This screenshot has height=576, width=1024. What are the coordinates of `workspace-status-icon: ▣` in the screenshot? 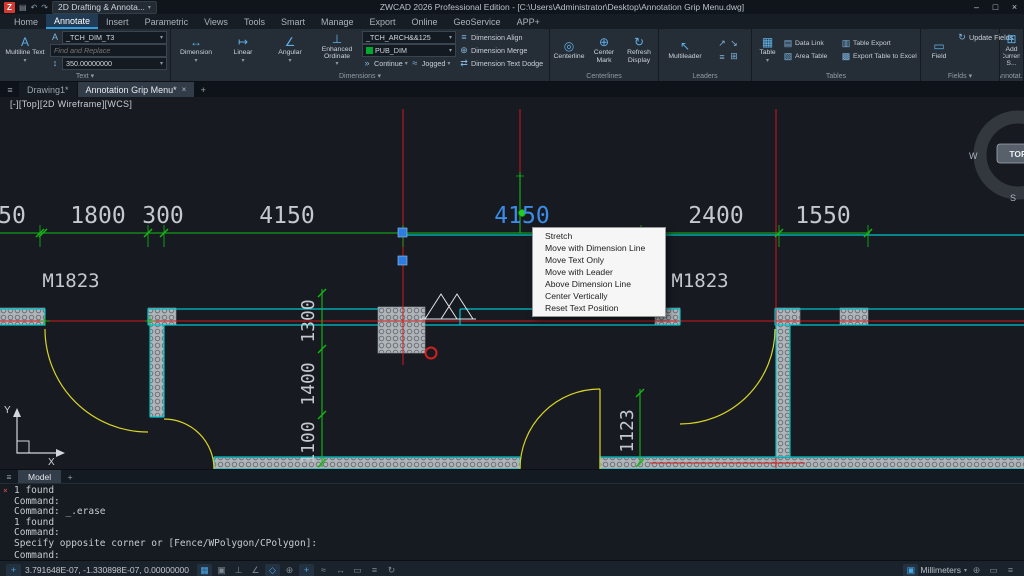 It's located at (911, 569).